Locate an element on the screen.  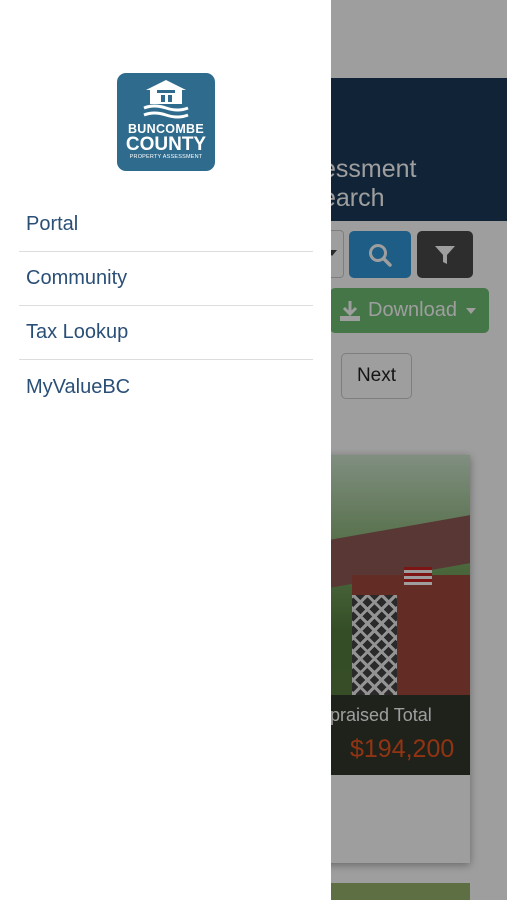
nav-item-myvaluebc: MyValueBC is located at coordinates (166, 387).